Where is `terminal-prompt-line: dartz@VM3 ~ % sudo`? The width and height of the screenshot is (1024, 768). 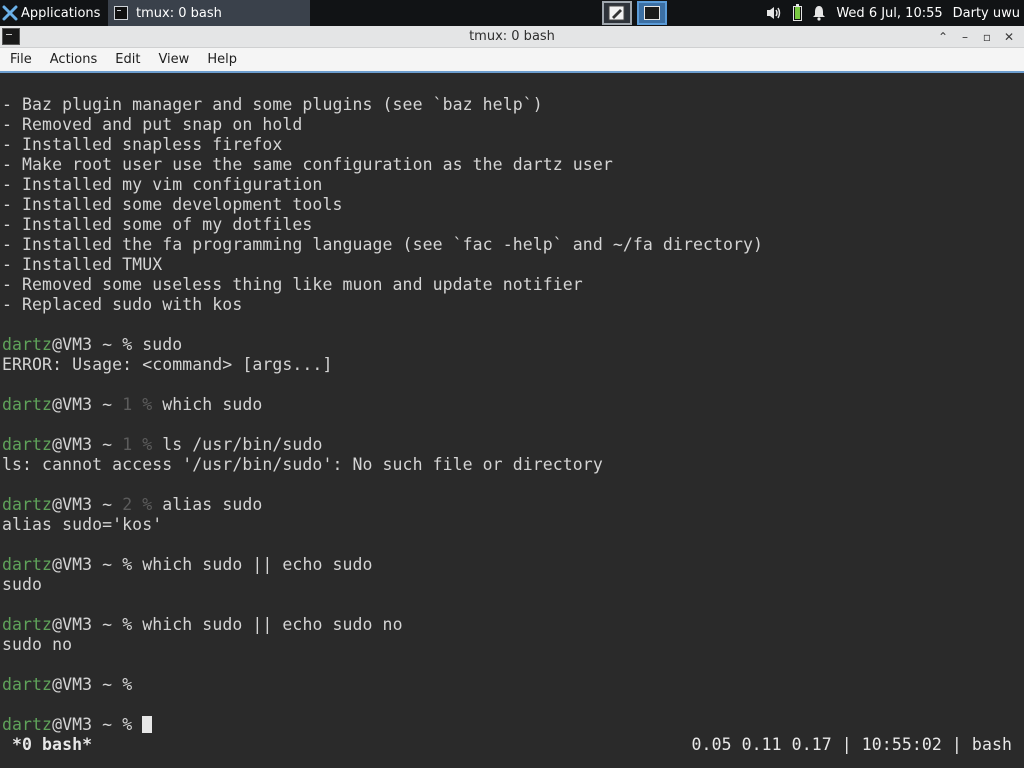
terminal-prompt-line: dartz@VM3 ~ % sudo is located at coordinates (382, 345).